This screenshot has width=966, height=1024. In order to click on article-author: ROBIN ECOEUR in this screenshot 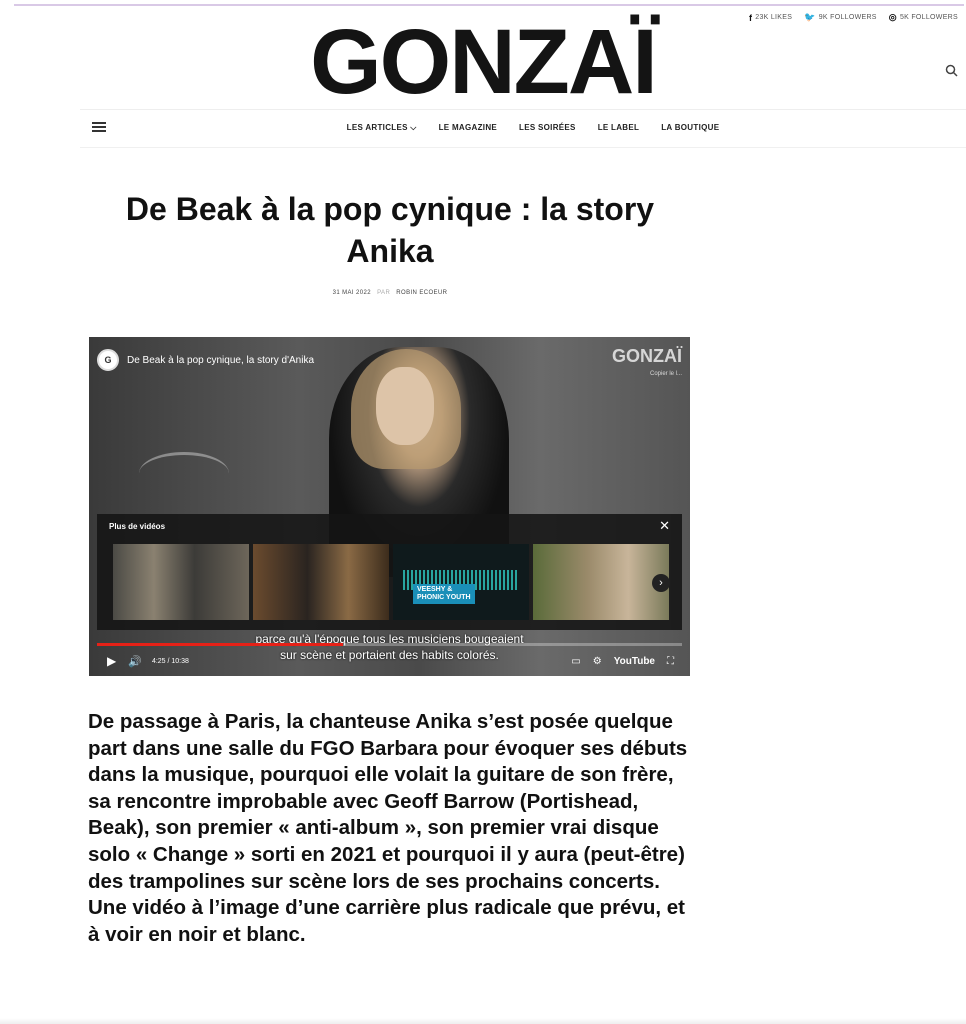, I will do `click(421, 293)`.